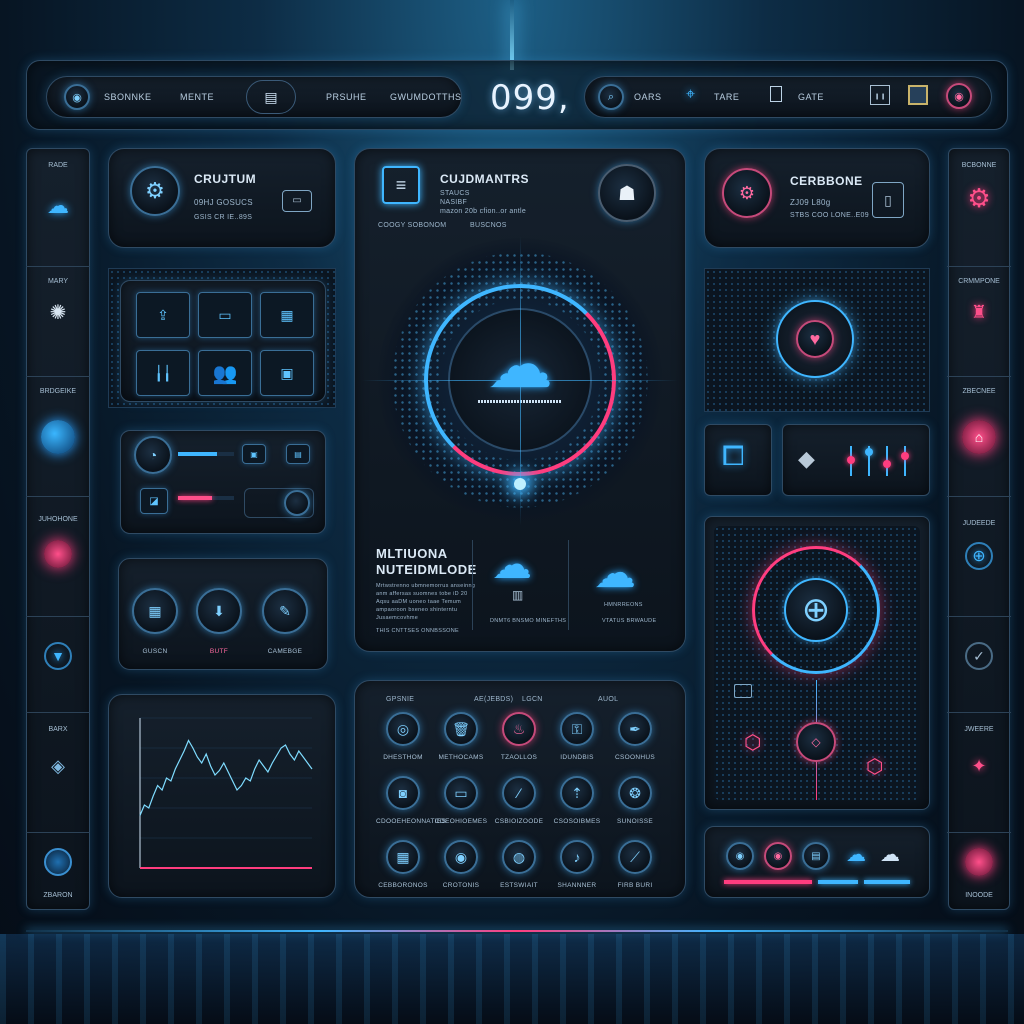 The image size is (1024, 1024). Describe the element at coordinates (635, 729) in the screenshot. I see `pen-icon: ✒` at that location.